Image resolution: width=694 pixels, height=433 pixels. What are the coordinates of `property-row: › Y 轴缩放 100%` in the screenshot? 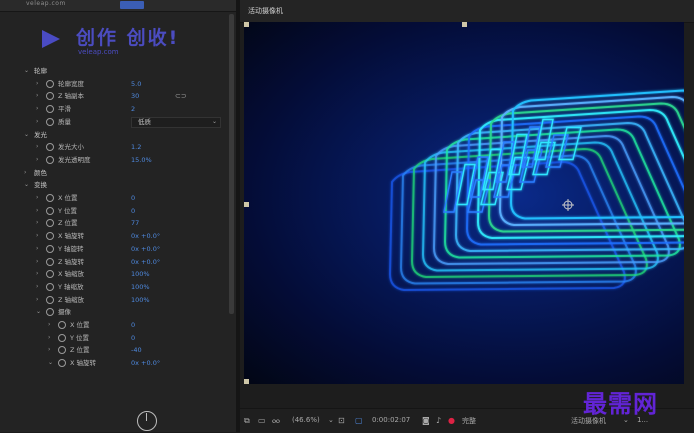 It's located at (118, 287).